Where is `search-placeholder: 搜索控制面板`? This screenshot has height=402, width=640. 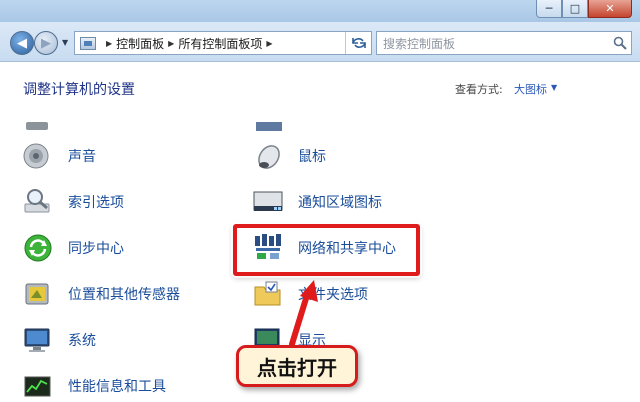
search-placeholder: 搜索控制面板 is located at coordinates (419, 43).